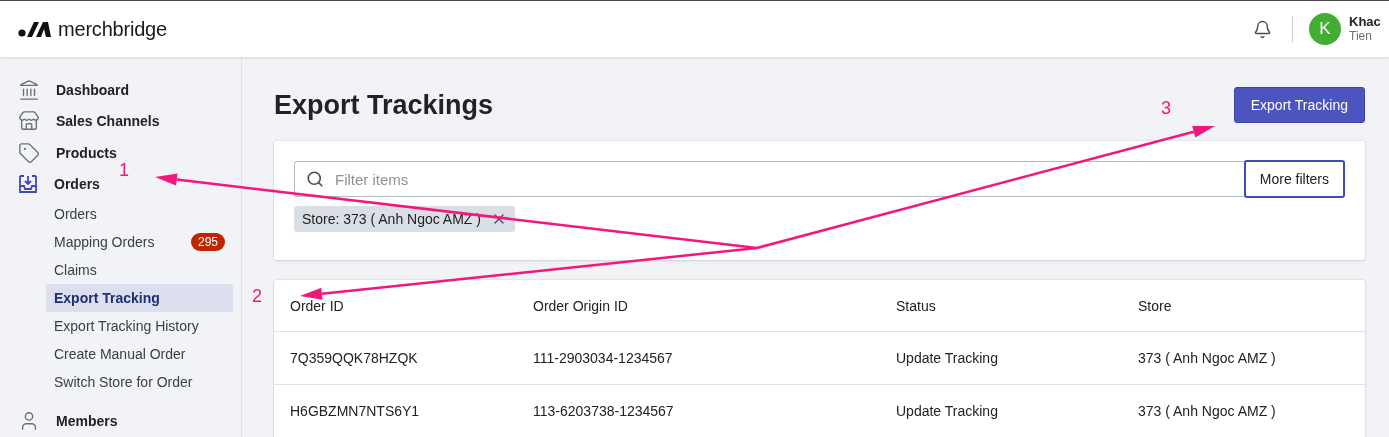  What do you see at coordinates (68, 421) in the screenshot?
I see `sidebar-item: Members` at bounding box center [68, 421].